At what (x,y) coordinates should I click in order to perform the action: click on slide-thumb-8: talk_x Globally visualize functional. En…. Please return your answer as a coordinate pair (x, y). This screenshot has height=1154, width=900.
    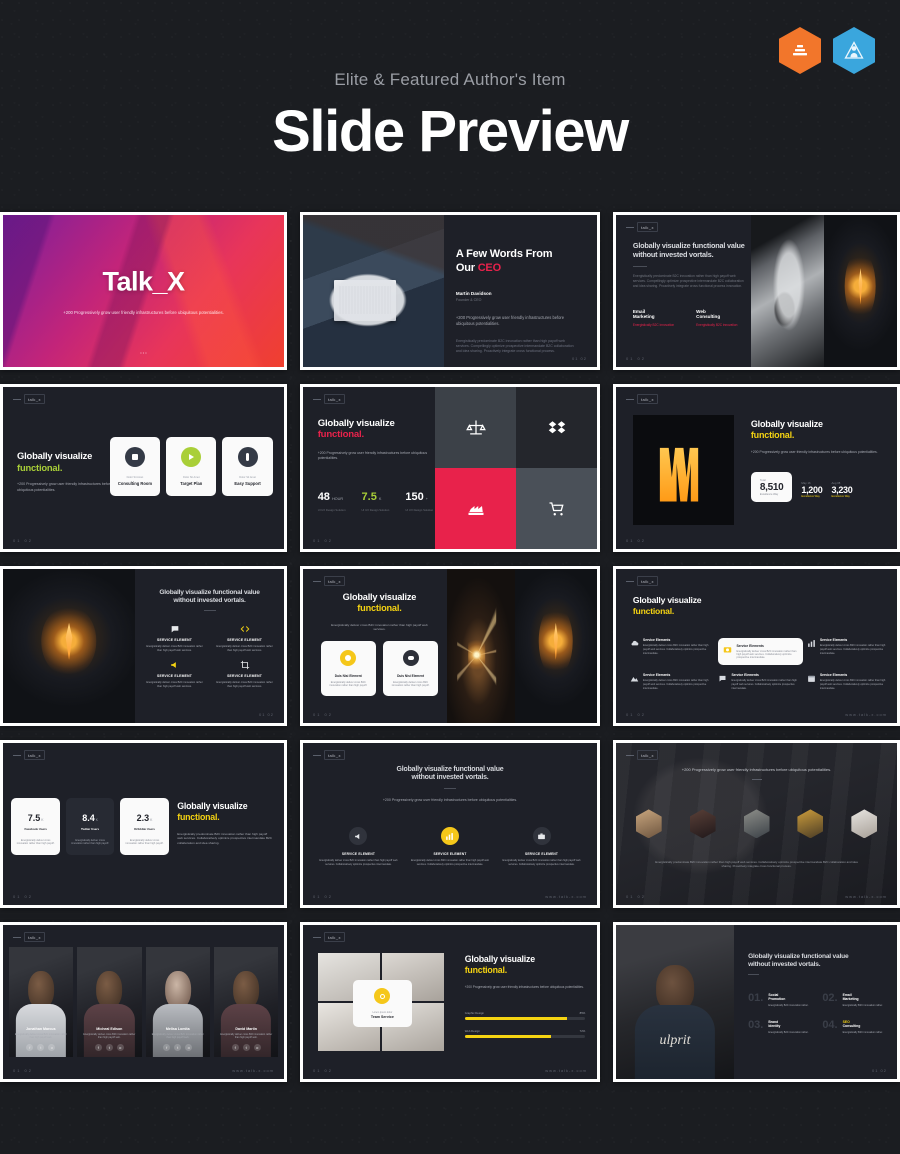
    Looking at the image, I should click on (450, 646).